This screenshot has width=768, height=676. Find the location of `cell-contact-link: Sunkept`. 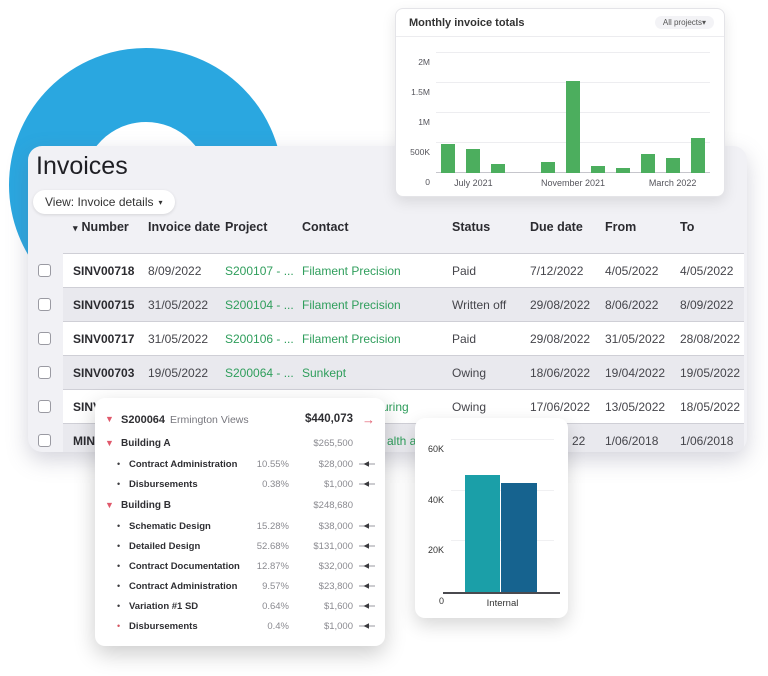

cell-contact-link: Sunkept is located at coordinates (377, 373).